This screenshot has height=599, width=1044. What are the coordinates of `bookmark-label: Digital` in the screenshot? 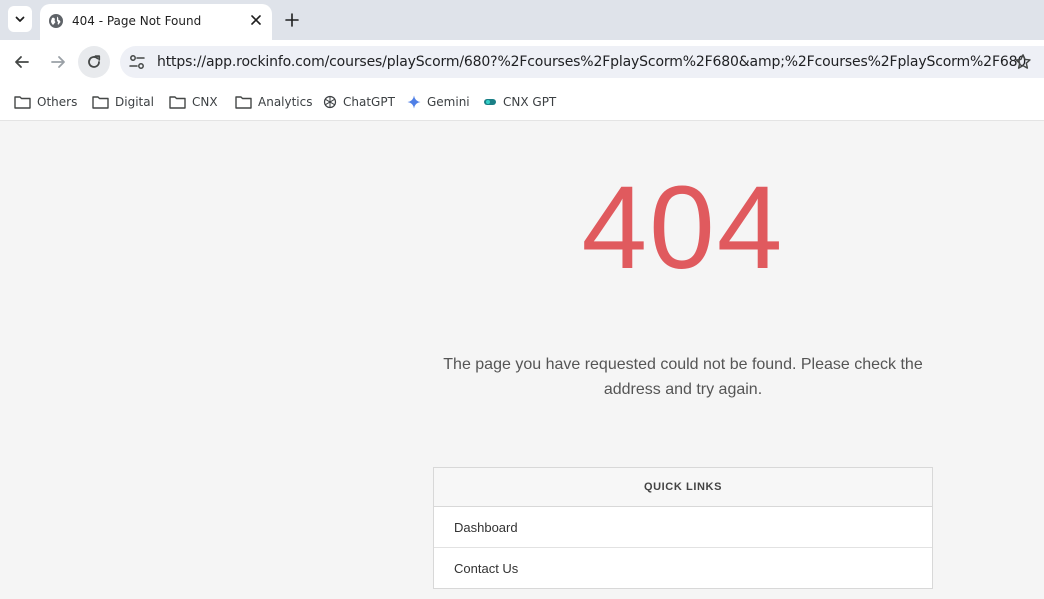 It's located at (134, 102).